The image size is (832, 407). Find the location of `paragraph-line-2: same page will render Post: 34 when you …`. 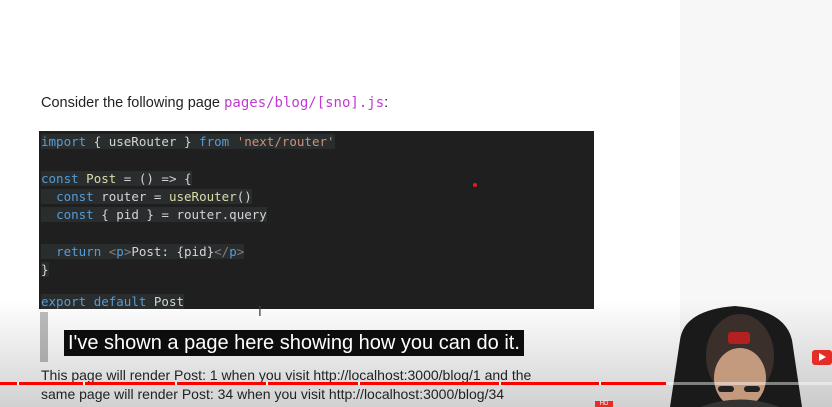

paragraph-line-2: same page will render Post: 34 when you … is located at coordinates (273, 394).